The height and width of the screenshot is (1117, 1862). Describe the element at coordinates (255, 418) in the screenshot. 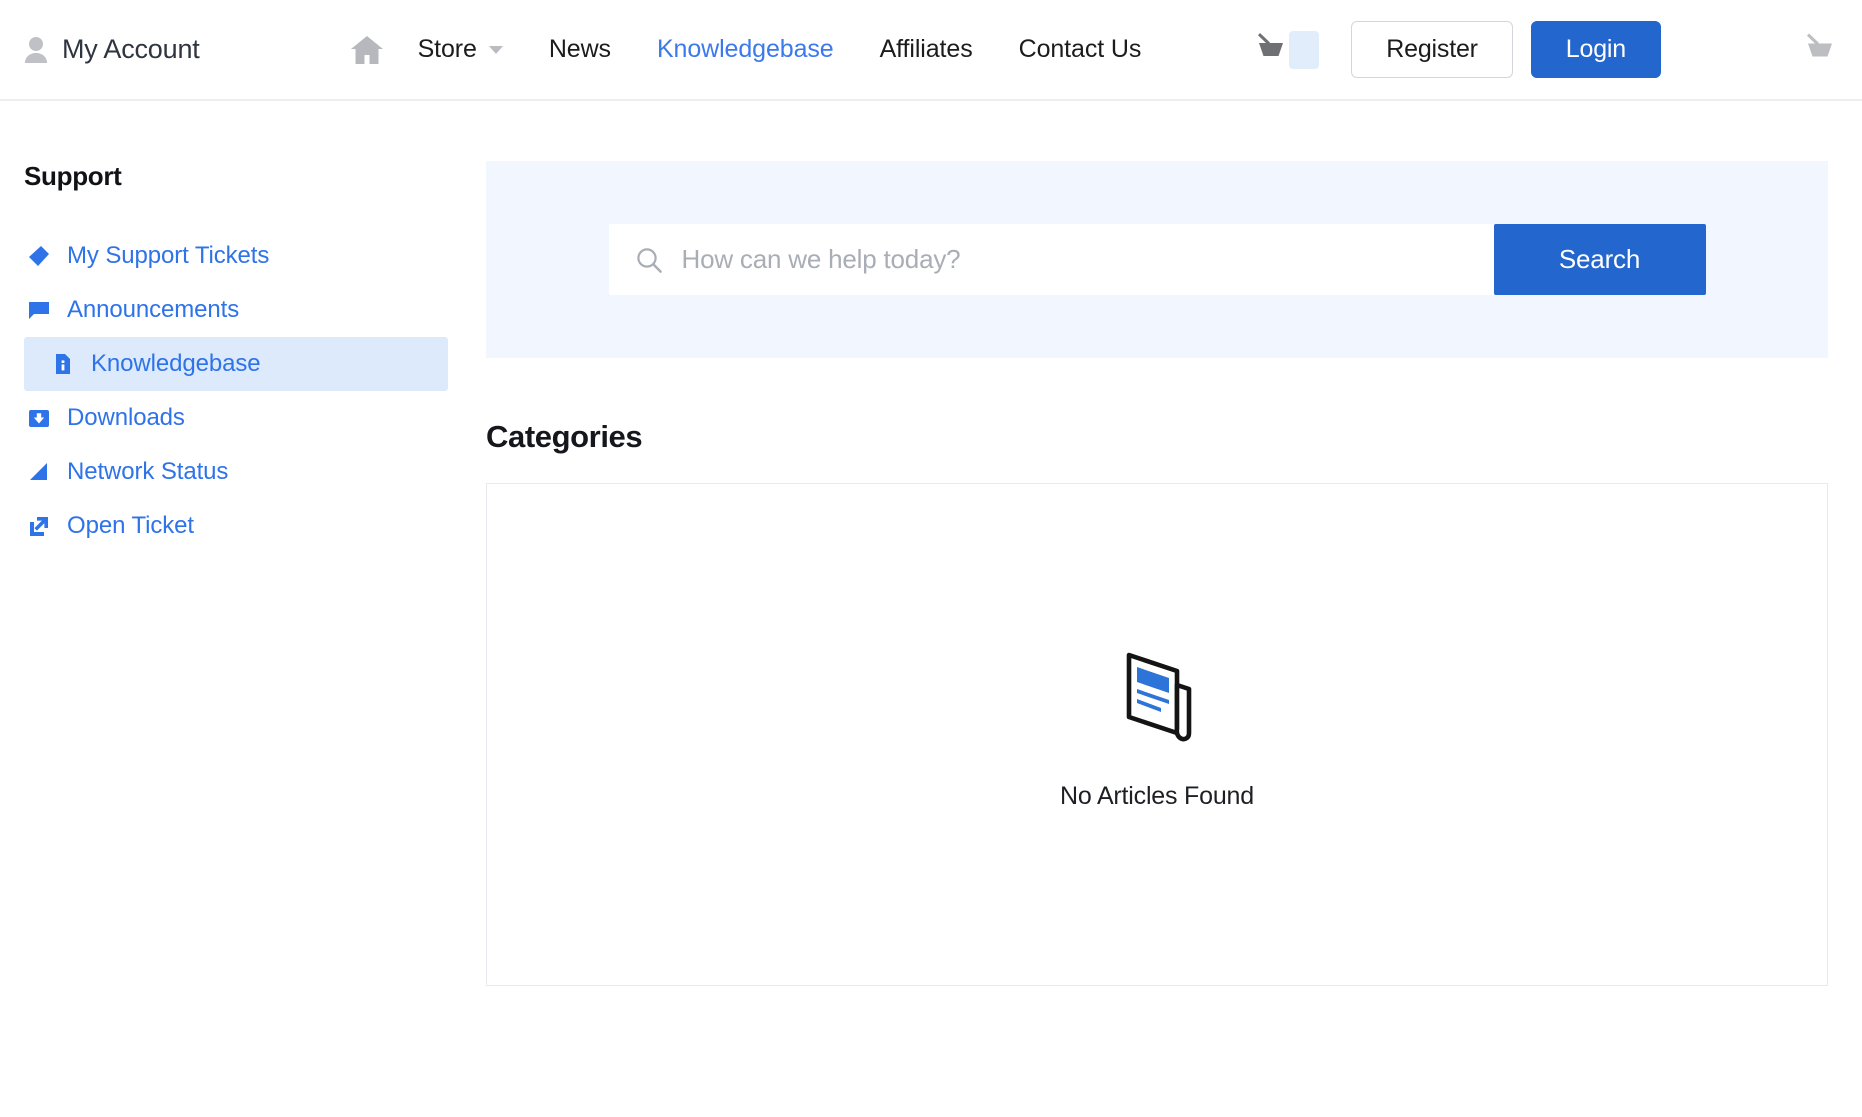

I see `sidebar-item-downloads: Downloads` at that location.